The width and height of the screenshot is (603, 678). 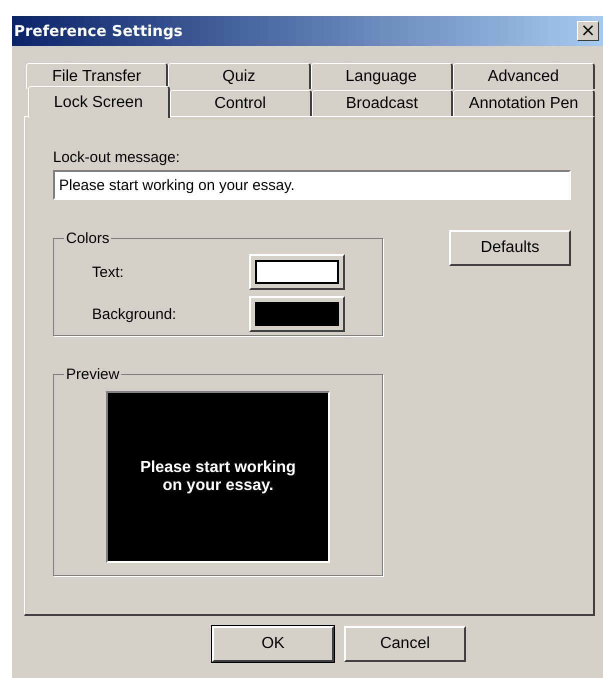 I want to click on dialog-button: OK, so click(x=273, y=644).